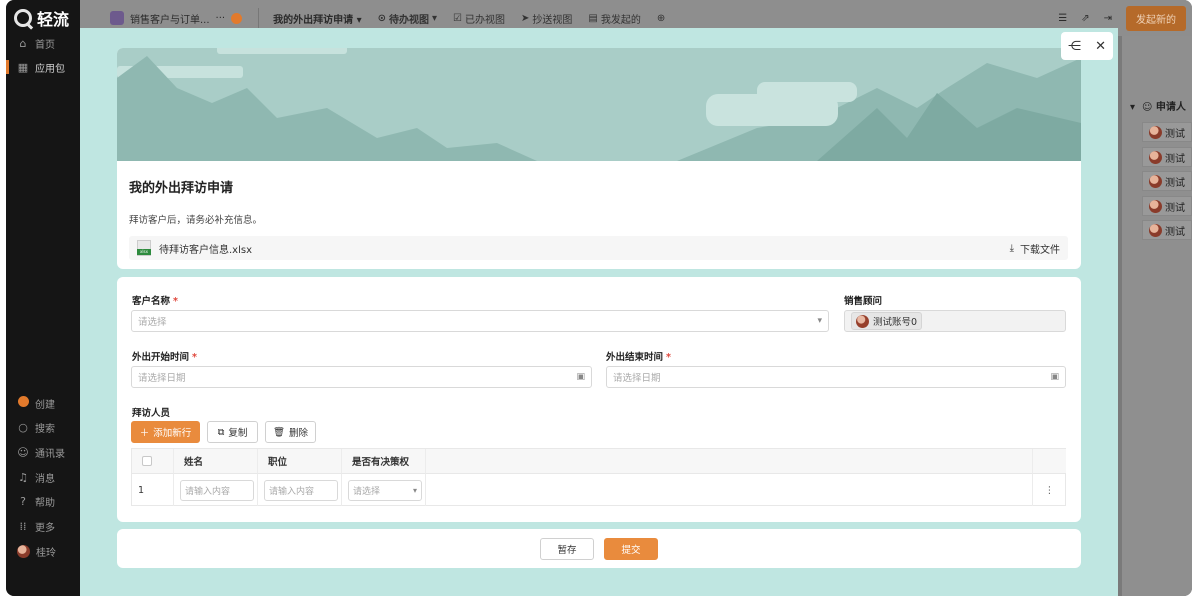 The height and width of the screenshot is (604, 1202). What do you see at coordinates (546, 18) in the screenshot?
I see `tab-cc-view: ➤ 抄送视图` at bounding box center [546, 18].